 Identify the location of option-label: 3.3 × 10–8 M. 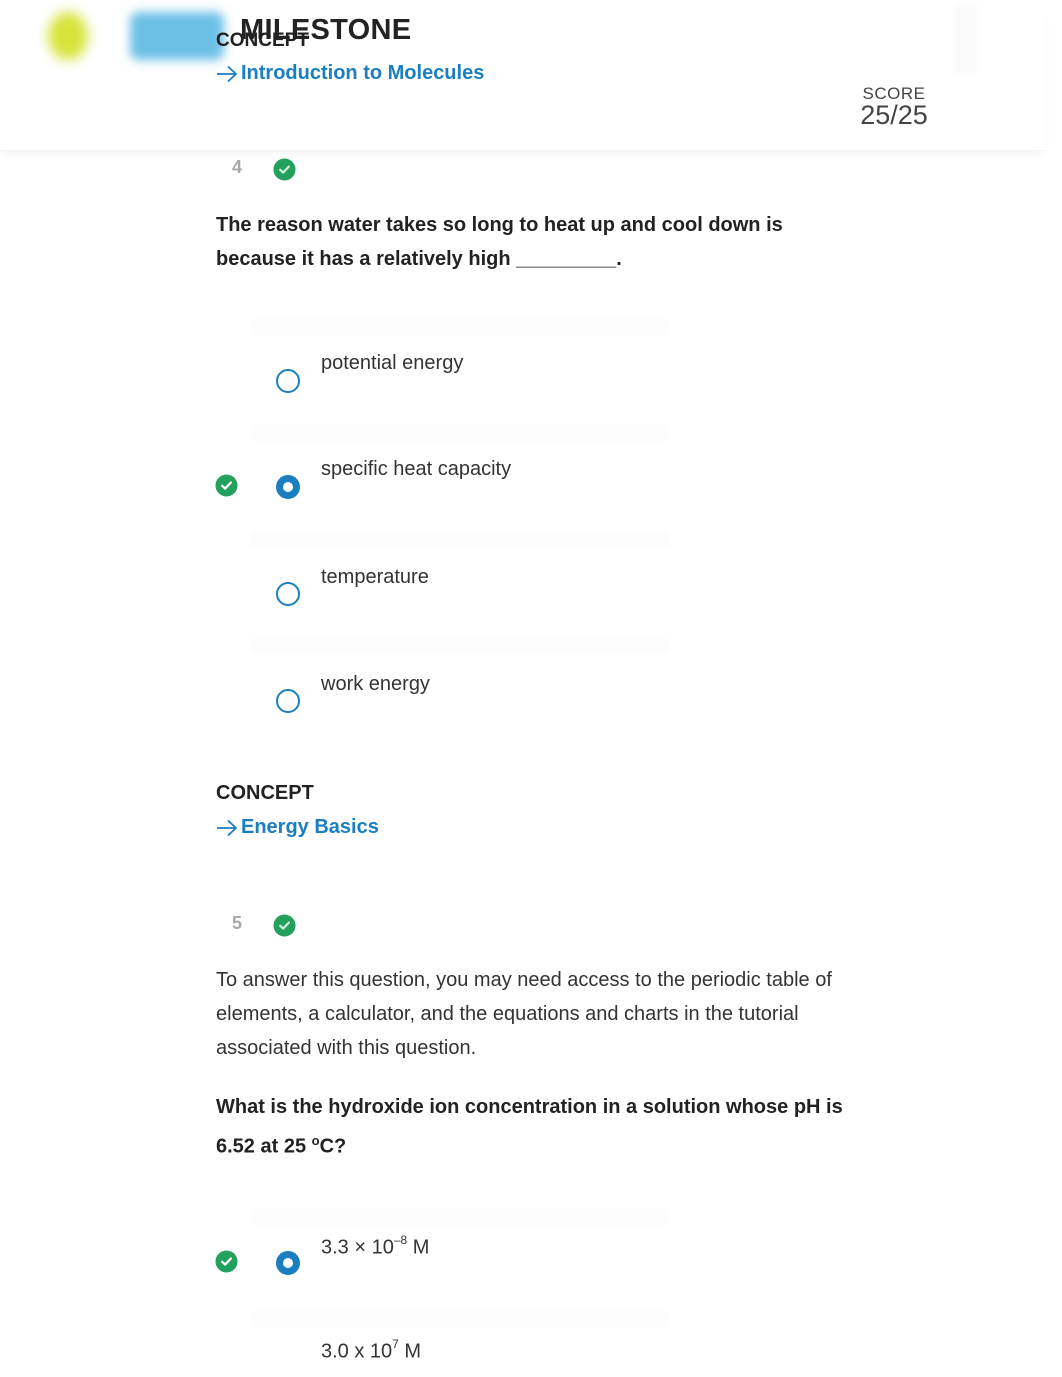
(375, 1246).